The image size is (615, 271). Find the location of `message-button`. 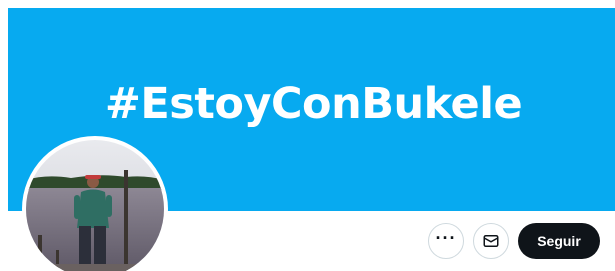

message-button is located at coordinates (491, 241).